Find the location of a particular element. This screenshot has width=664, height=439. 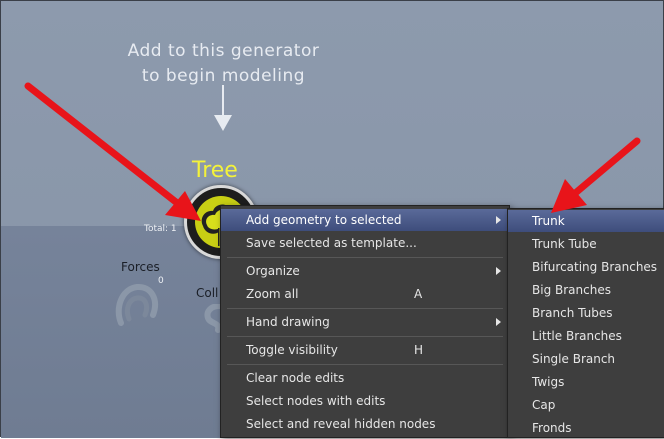

menu-item-label: Toggle visibility is located at coordinates (292, 350).